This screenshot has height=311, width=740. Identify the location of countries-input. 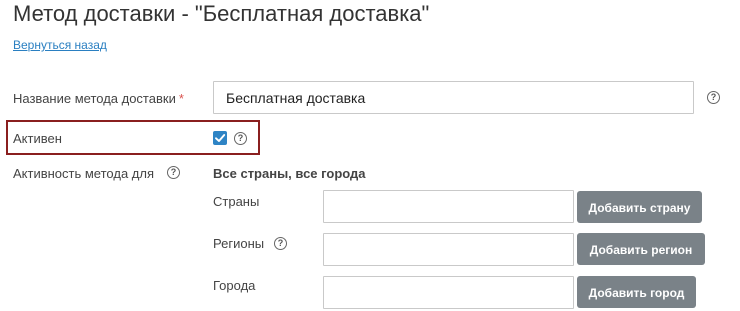
(448, 206).